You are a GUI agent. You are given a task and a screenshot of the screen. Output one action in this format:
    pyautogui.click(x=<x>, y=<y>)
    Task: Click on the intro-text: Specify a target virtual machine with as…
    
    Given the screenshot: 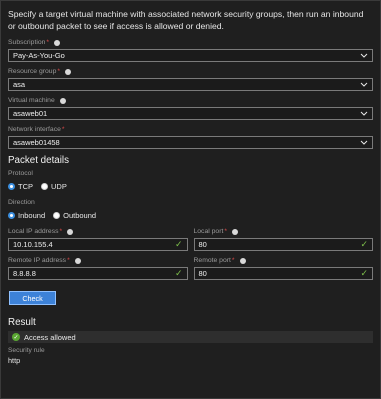 What is the action you would take?
    pyautogui.click(x=186, y=20)
    